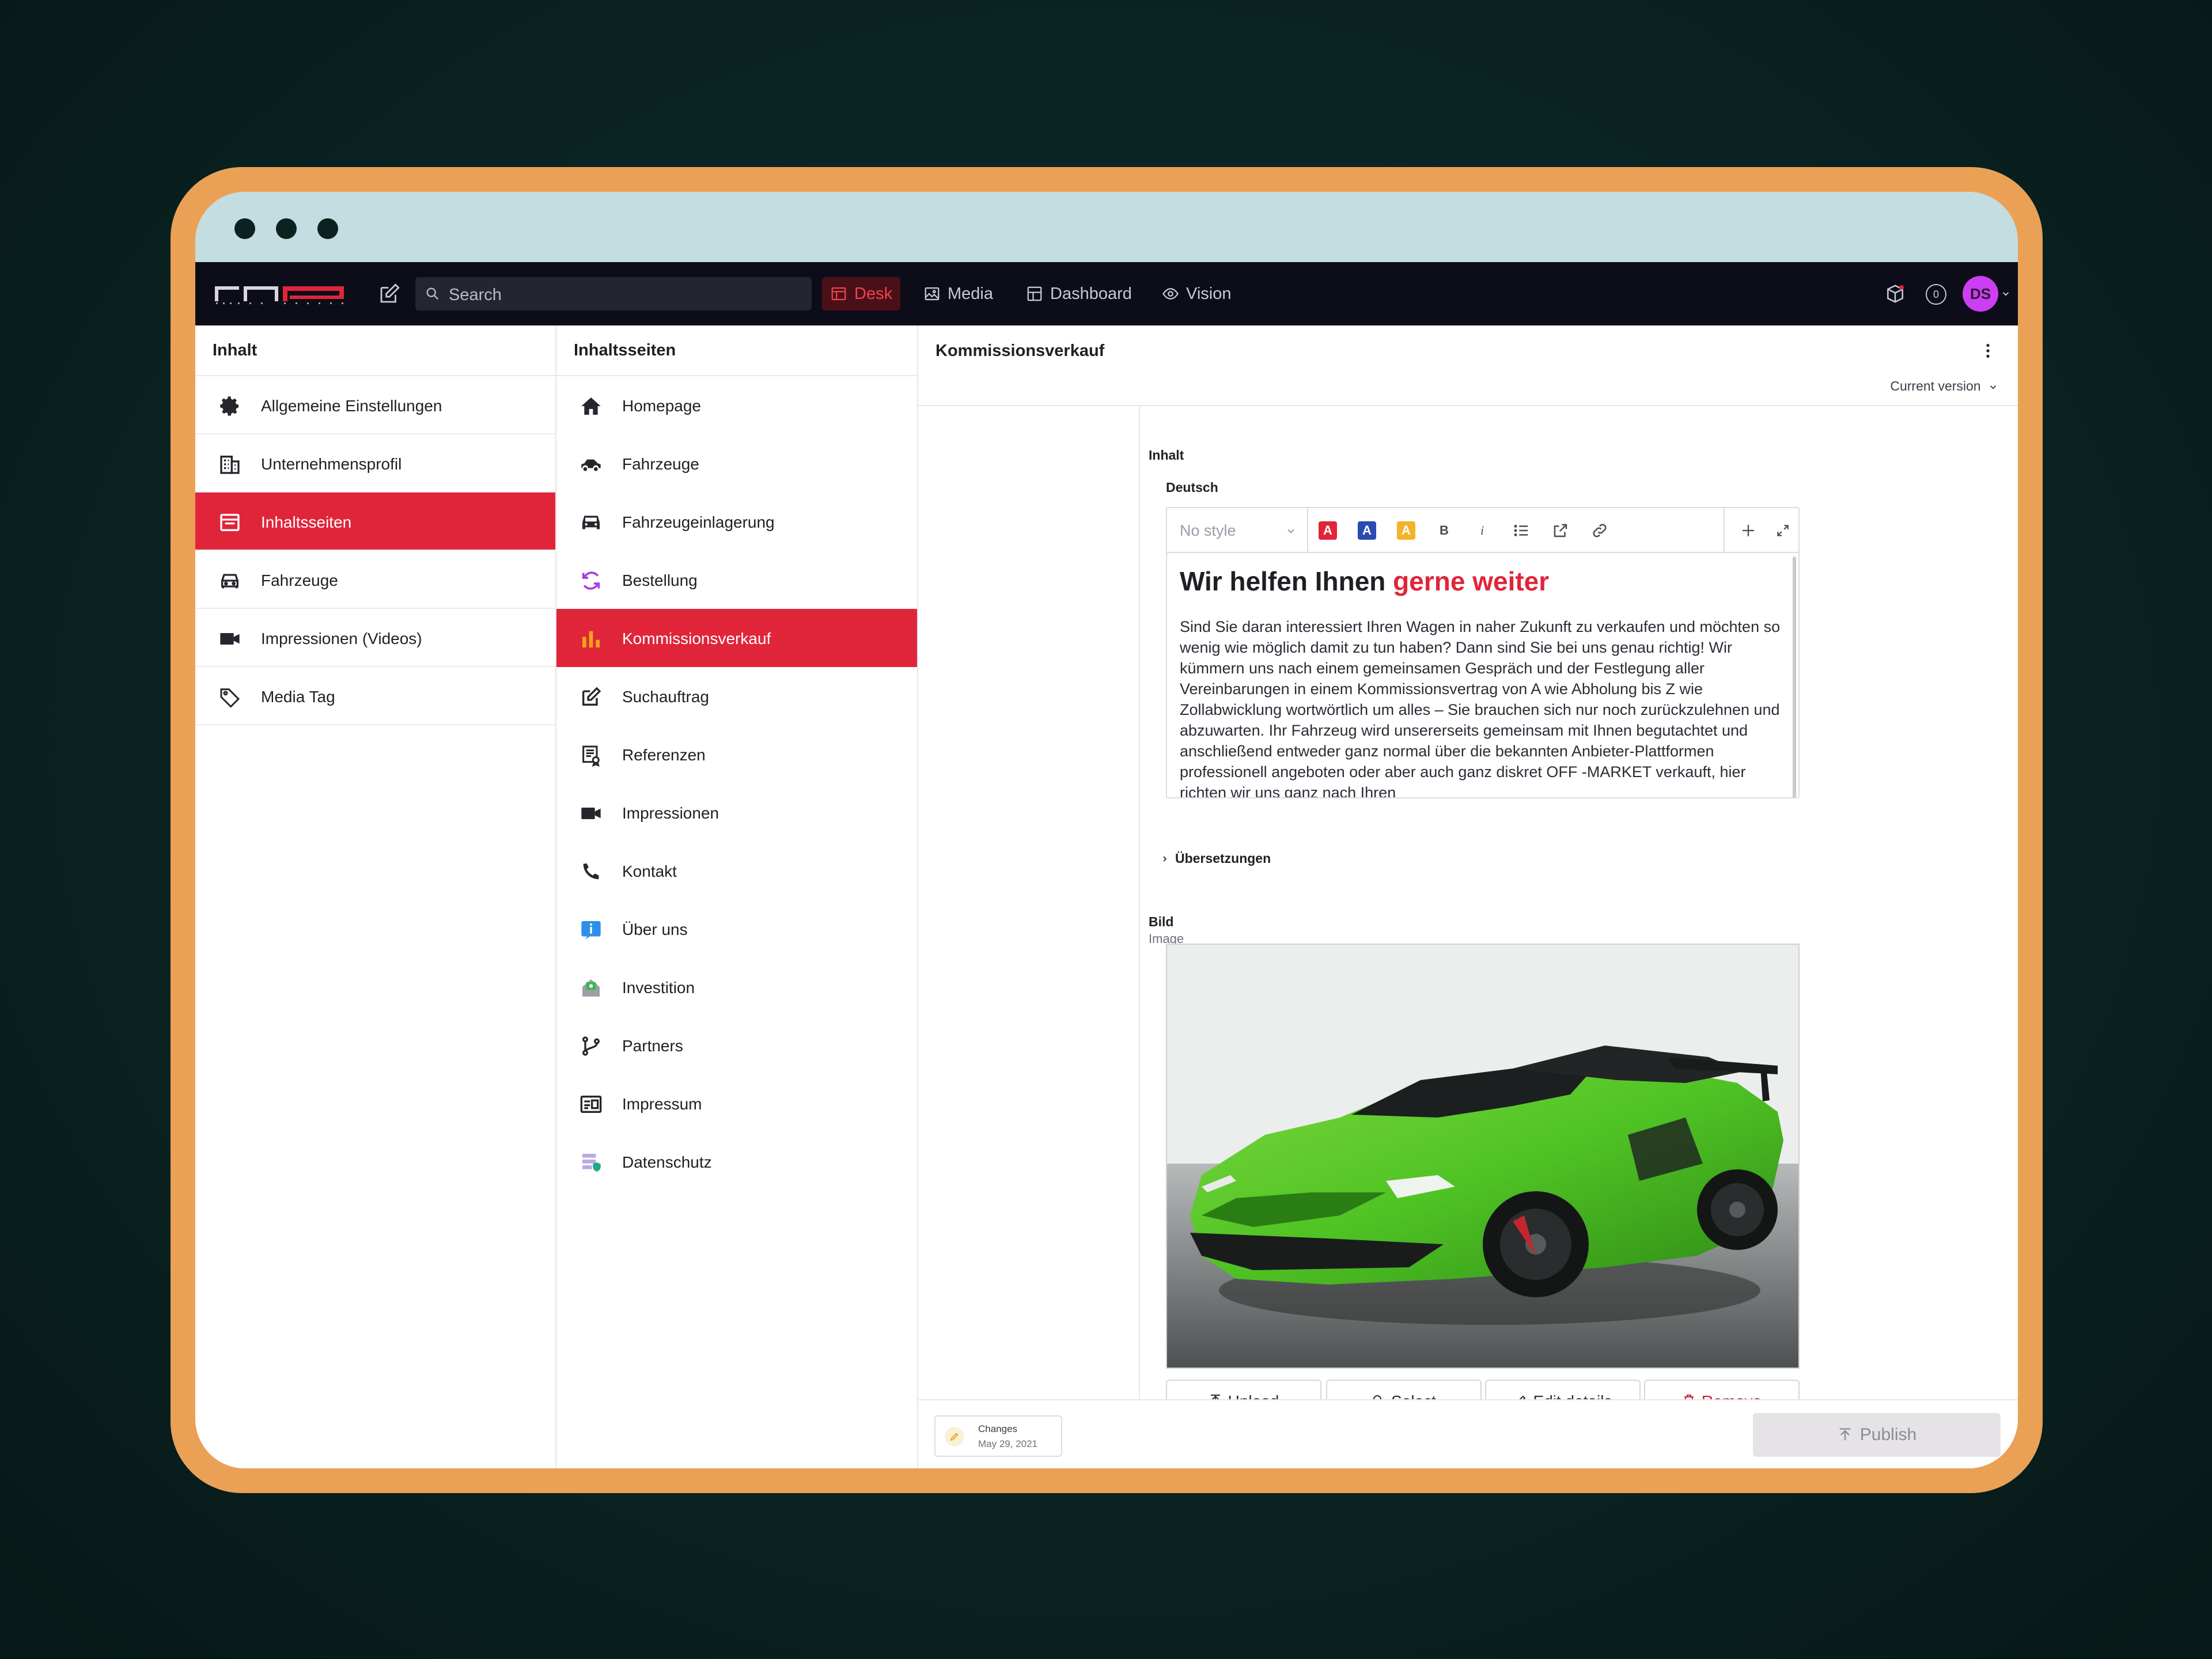 This screenshot has width=2212, height=1659. What do you see at coordinates (954, 1436) in the screenshot?
I see `edit-status-icon` at bounding box center [954, 1436].